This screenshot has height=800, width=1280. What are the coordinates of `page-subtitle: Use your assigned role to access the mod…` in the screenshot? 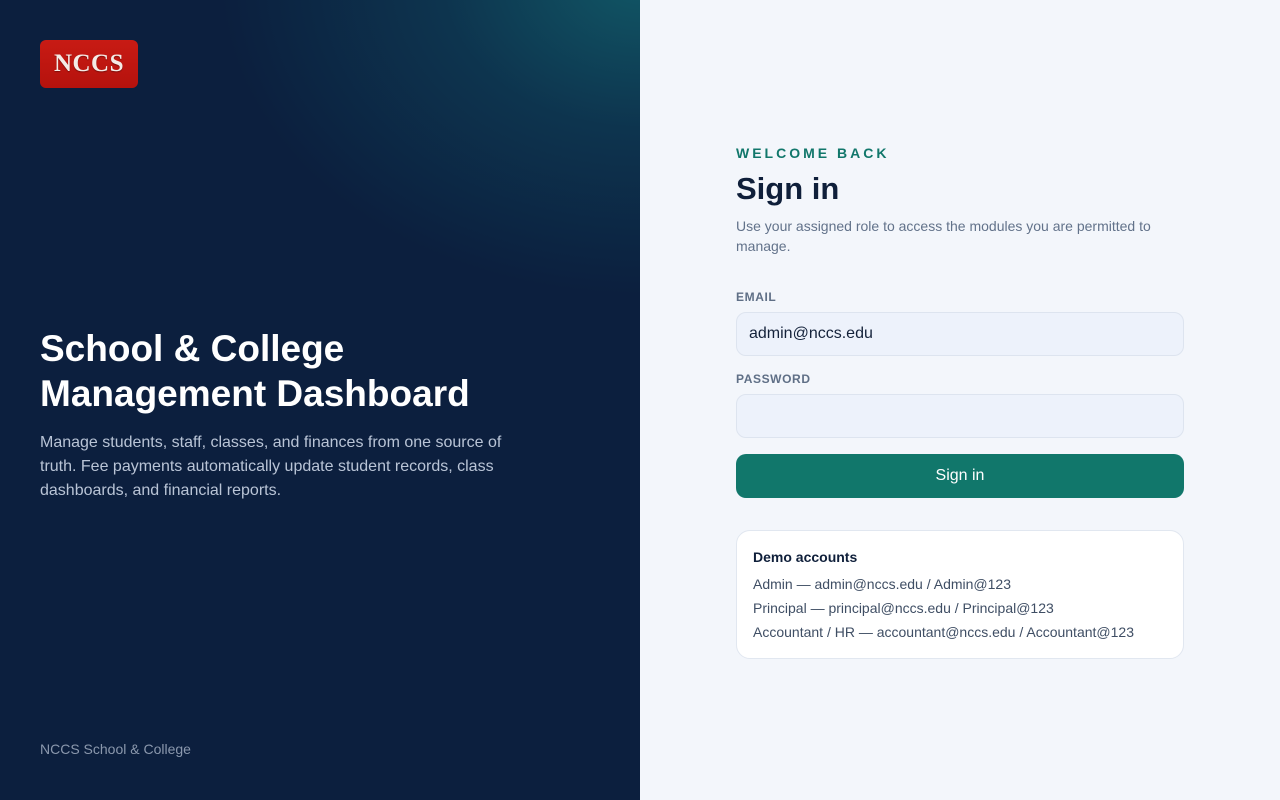 It's located at (943, 236).